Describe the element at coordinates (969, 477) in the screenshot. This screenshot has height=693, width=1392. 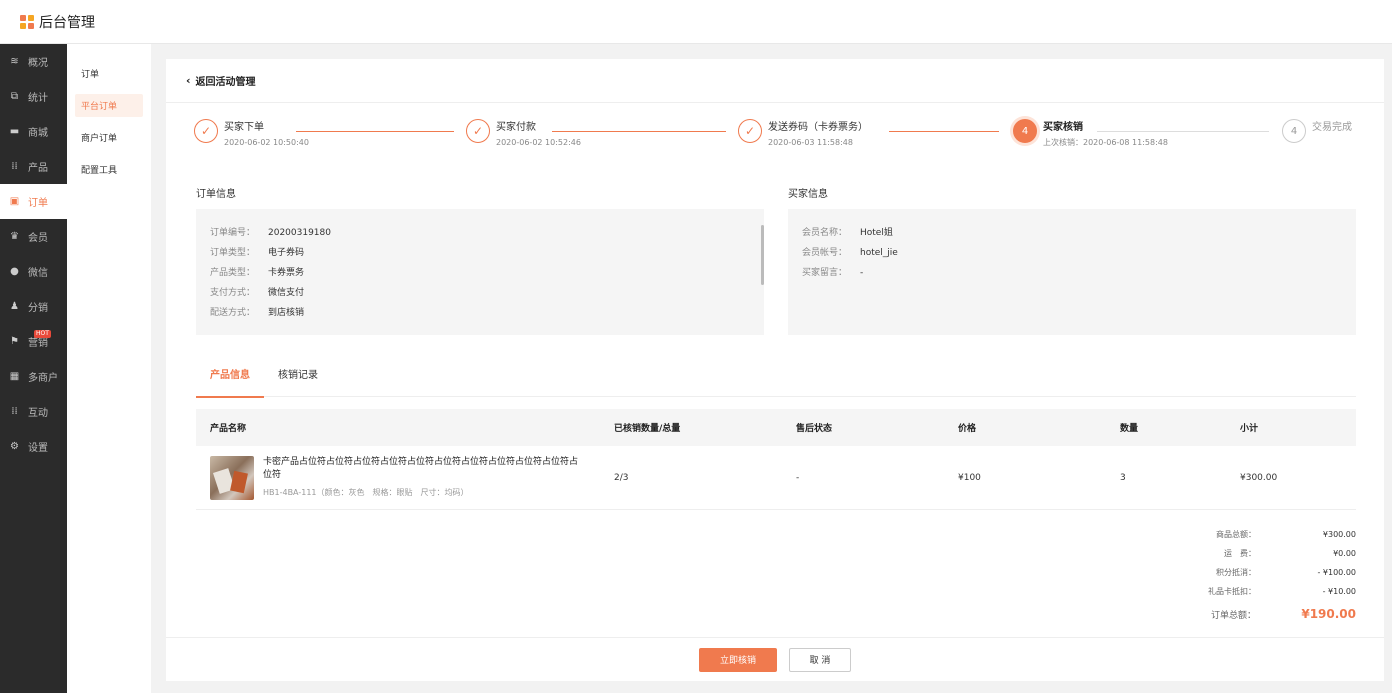
I see `price: ¥100` at that location.